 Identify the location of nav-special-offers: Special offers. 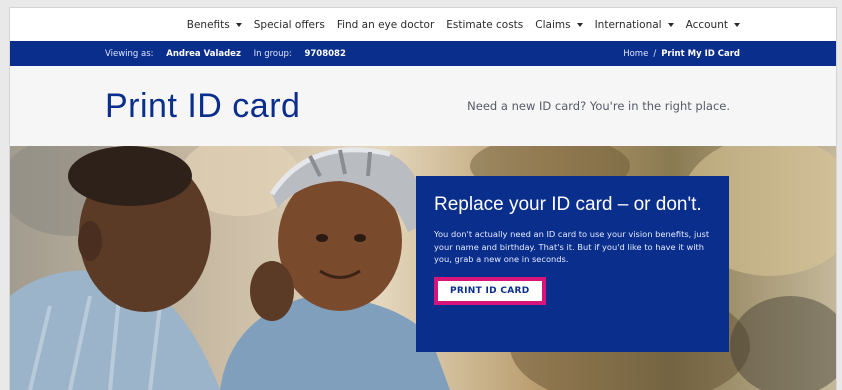
(289, 25).